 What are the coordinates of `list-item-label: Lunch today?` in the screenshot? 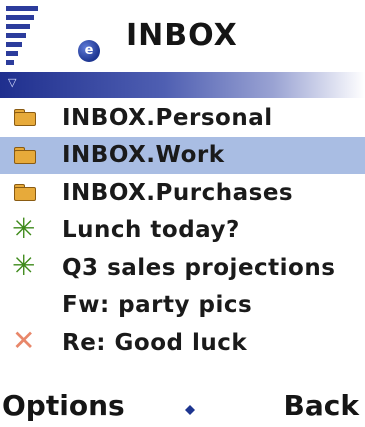 It's located at (151, 230).